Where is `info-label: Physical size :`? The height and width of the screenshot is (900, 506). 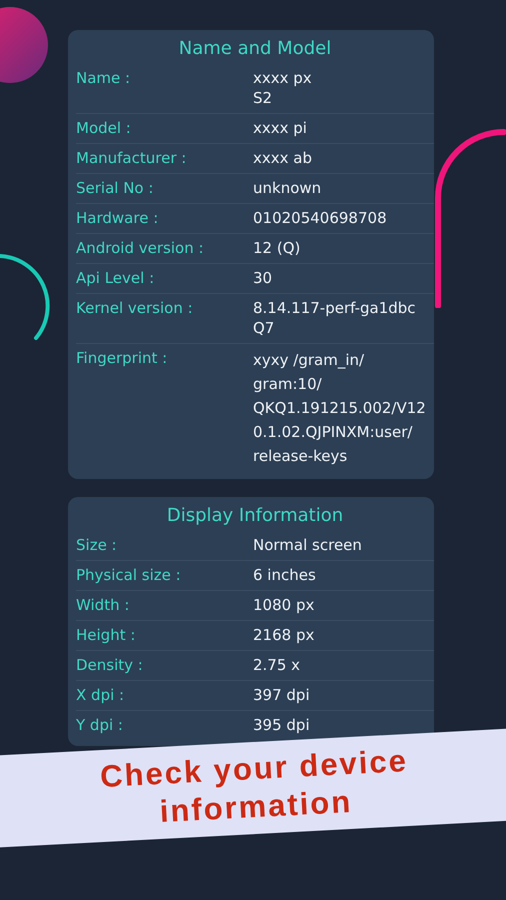
info-label: Physical size : is located at coordinates (129, 575).